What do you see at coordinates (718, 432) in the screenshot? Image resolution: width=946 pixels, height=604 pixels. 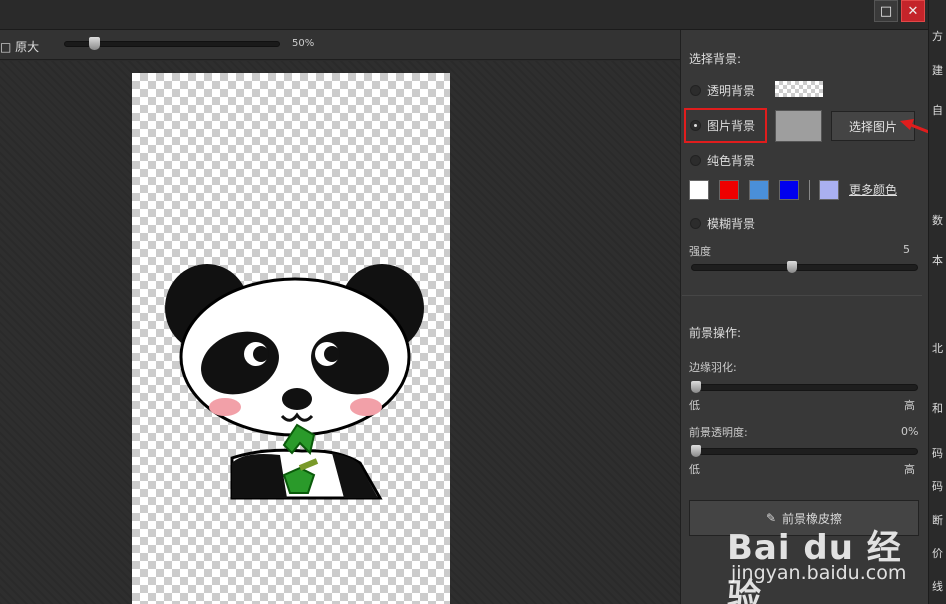 I see `opacity-label: 前景透明度:` at bounding box center [718, 432].